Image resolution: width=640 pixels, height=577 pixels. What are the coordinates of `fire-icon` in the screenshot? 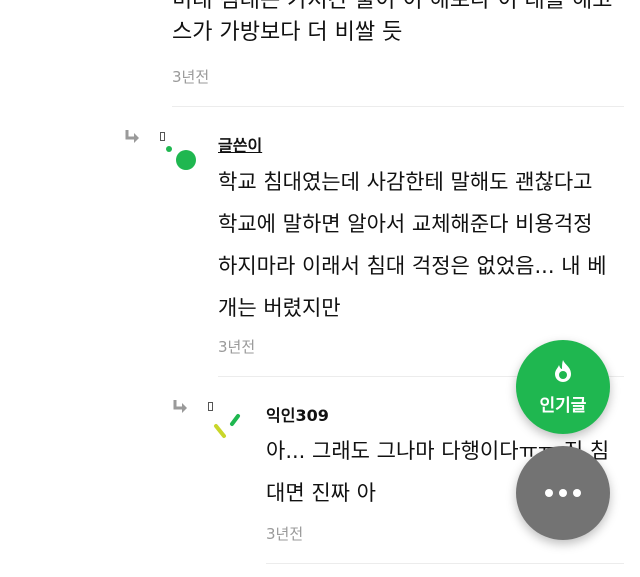 It's located at (563, 373).